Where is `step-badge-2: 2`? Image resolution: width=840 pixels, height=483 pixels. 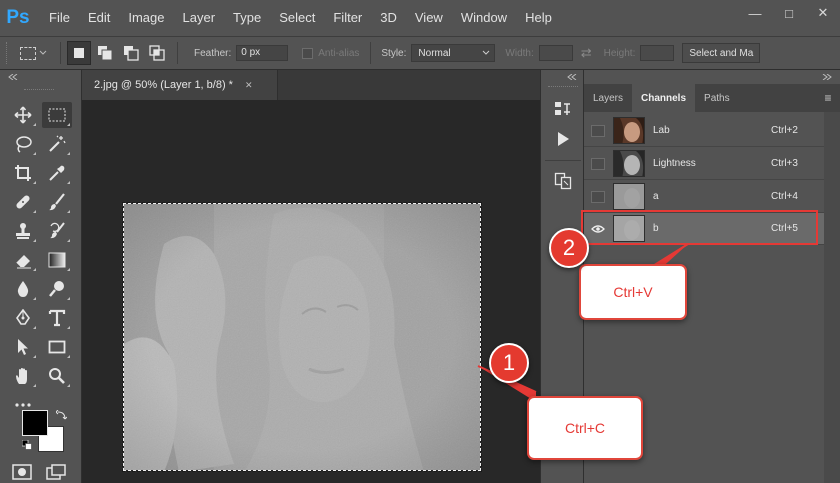
step-badge-2: 2 is located at coordinates (569, 248).